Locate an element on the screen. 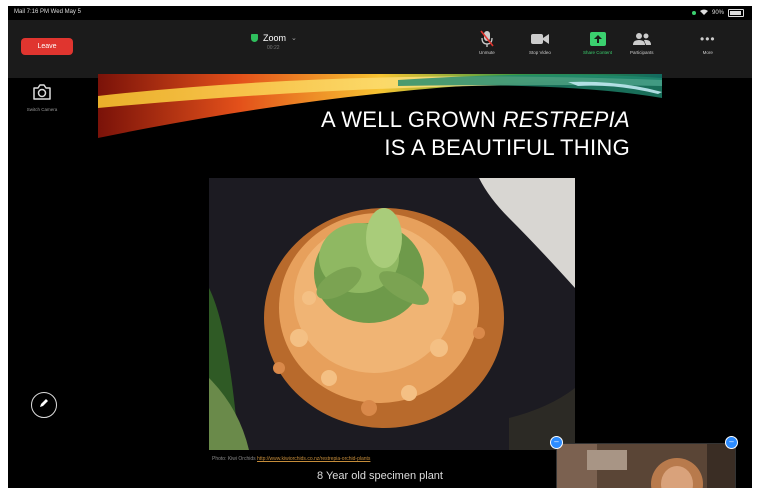 This screenshot has height=491, width=760. stop-video-label: Stop Video is located at coordinates (540, 52).